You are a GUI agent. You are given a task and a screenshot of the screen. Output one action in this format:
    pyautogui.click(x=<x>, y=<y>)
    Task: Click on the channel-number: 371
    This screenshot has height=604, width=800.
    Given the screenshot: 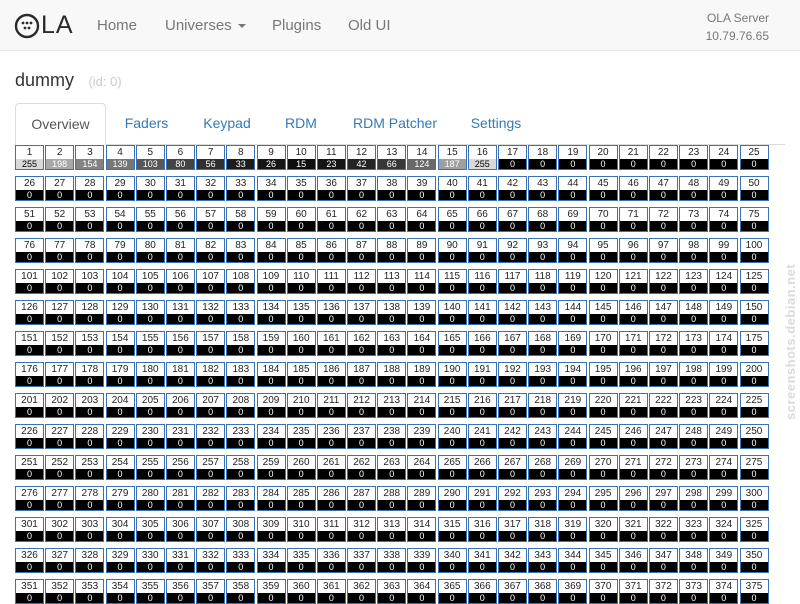 What is the action you would take?
    pyautogui.click(x=633, y=586)
    